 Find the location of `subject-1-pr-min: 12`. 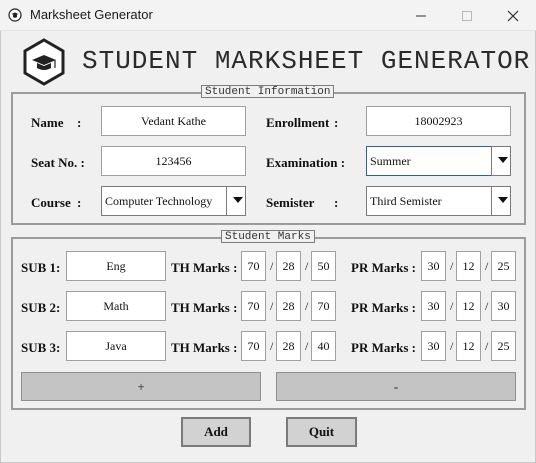

subject-1-pr-min: 12 is located at coordinates (468, 266).